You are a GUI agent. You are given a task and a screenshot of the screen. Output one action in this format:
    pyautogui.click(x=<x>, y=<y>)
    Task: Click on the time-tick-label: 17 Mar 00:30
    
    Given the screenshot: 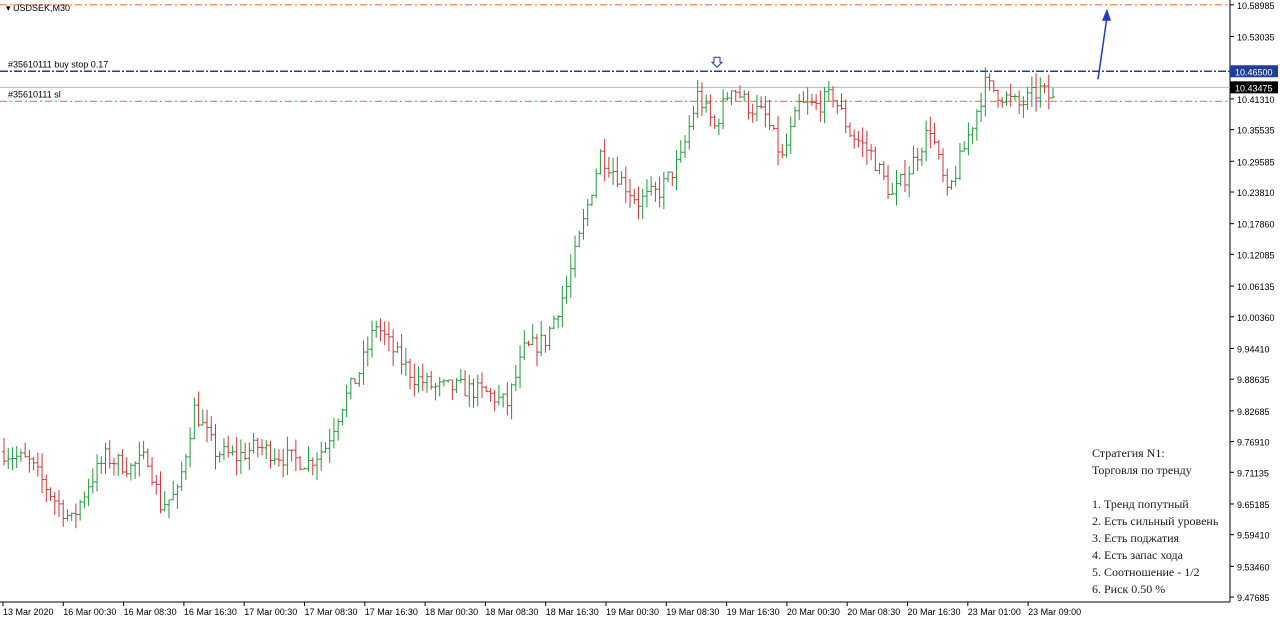 What is the action you would take?
    pyautogui.click(x=270, y=612)
    